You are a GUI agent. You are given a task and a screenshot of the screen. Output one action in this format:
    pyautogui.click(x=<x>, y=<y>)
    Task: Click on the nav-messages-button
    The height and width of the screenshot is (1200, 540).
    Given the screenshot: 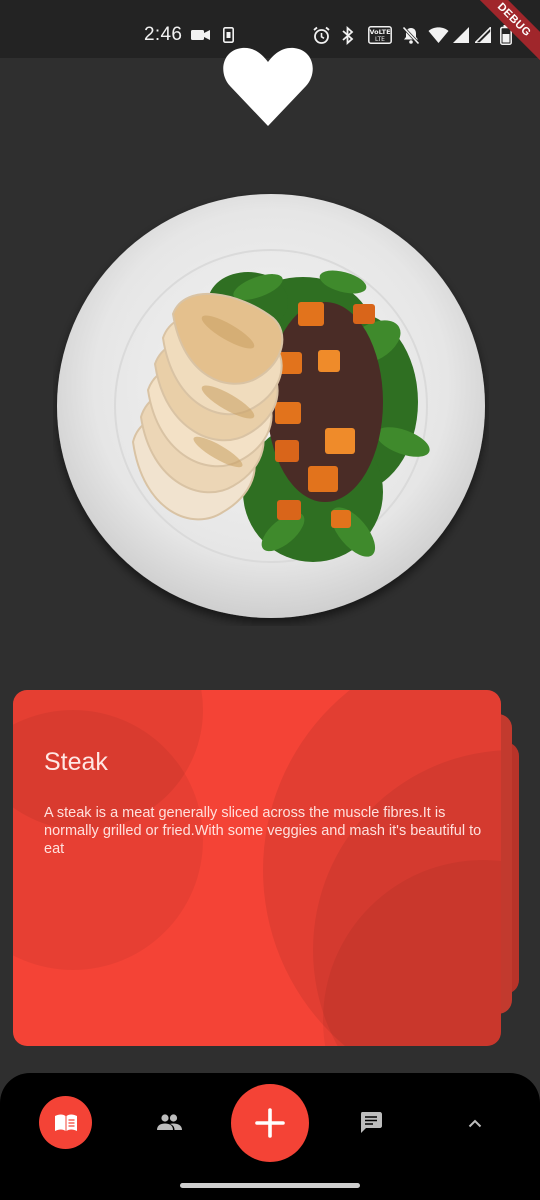 What is the action you would take?
    pyautogui.click(x=371, y=1122)
    